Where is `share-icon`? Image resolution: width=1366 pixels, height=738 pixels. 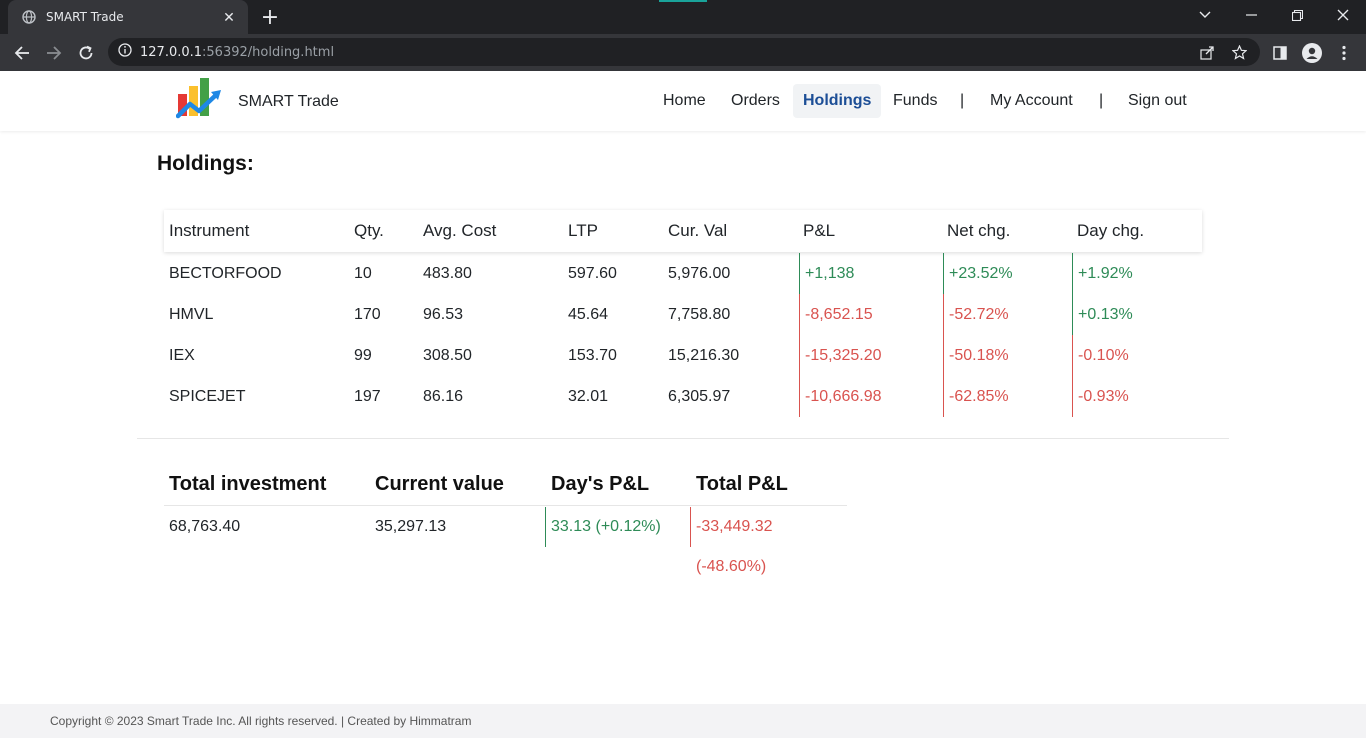 share-icon is located at coordinates (1207, 52).